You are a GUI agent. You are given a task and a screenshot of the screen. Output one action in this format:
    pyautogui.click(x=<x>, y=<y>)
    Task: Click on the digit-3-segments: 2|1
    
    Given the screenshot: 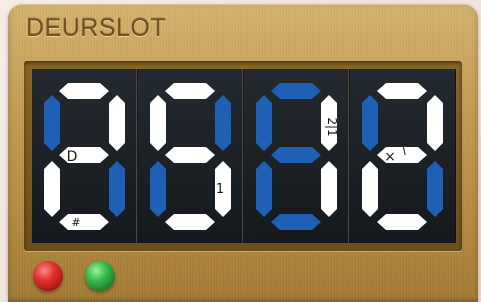 What is the action you would take?
    pyautogui.click(x=297, y=156)
    